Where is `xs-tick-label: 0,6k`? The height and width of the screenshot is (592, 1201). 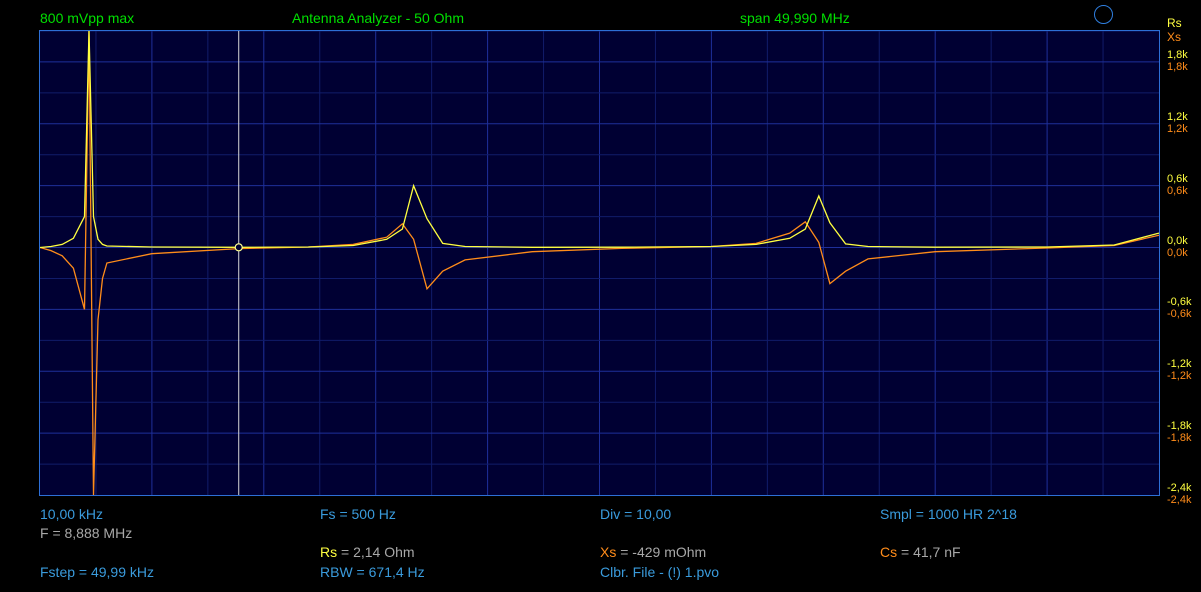 xs-tick-label: 0,6k is located at coordinates (1177, 190).